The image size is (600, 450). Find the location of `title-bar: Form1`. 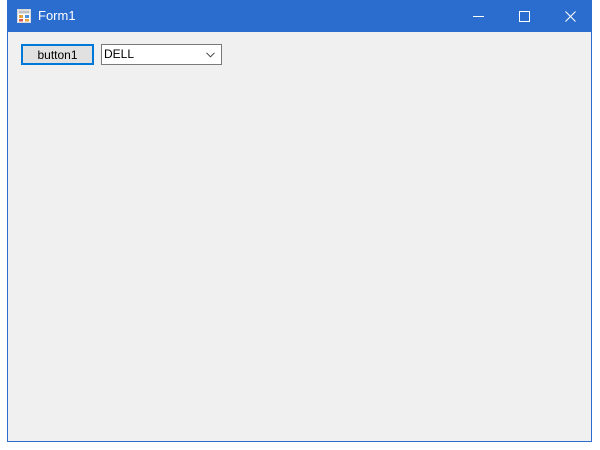

title-bar: Form1 is located at coordinates (299, 16).